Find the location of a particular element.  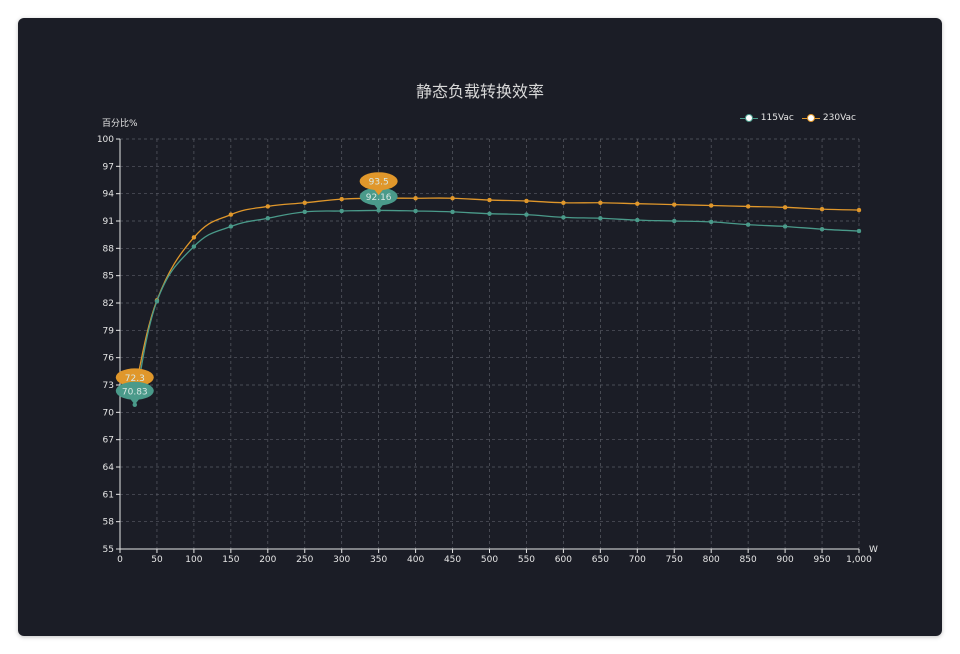

x-tick-label: 600 is located at coordinates (563, 560).